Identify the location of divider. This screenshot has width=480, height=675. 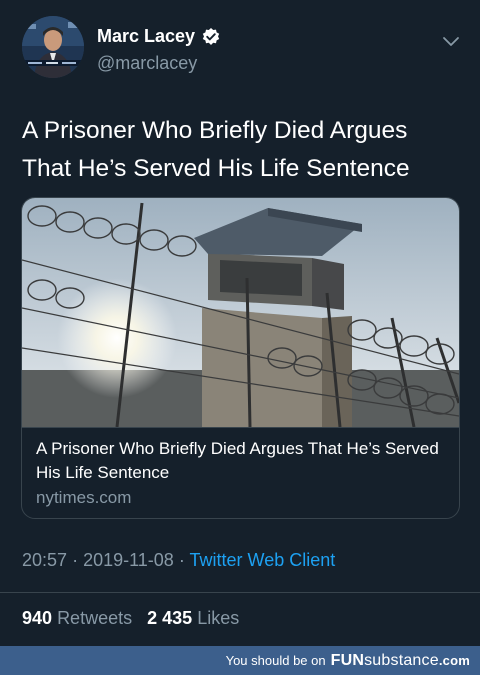
(240, 592).